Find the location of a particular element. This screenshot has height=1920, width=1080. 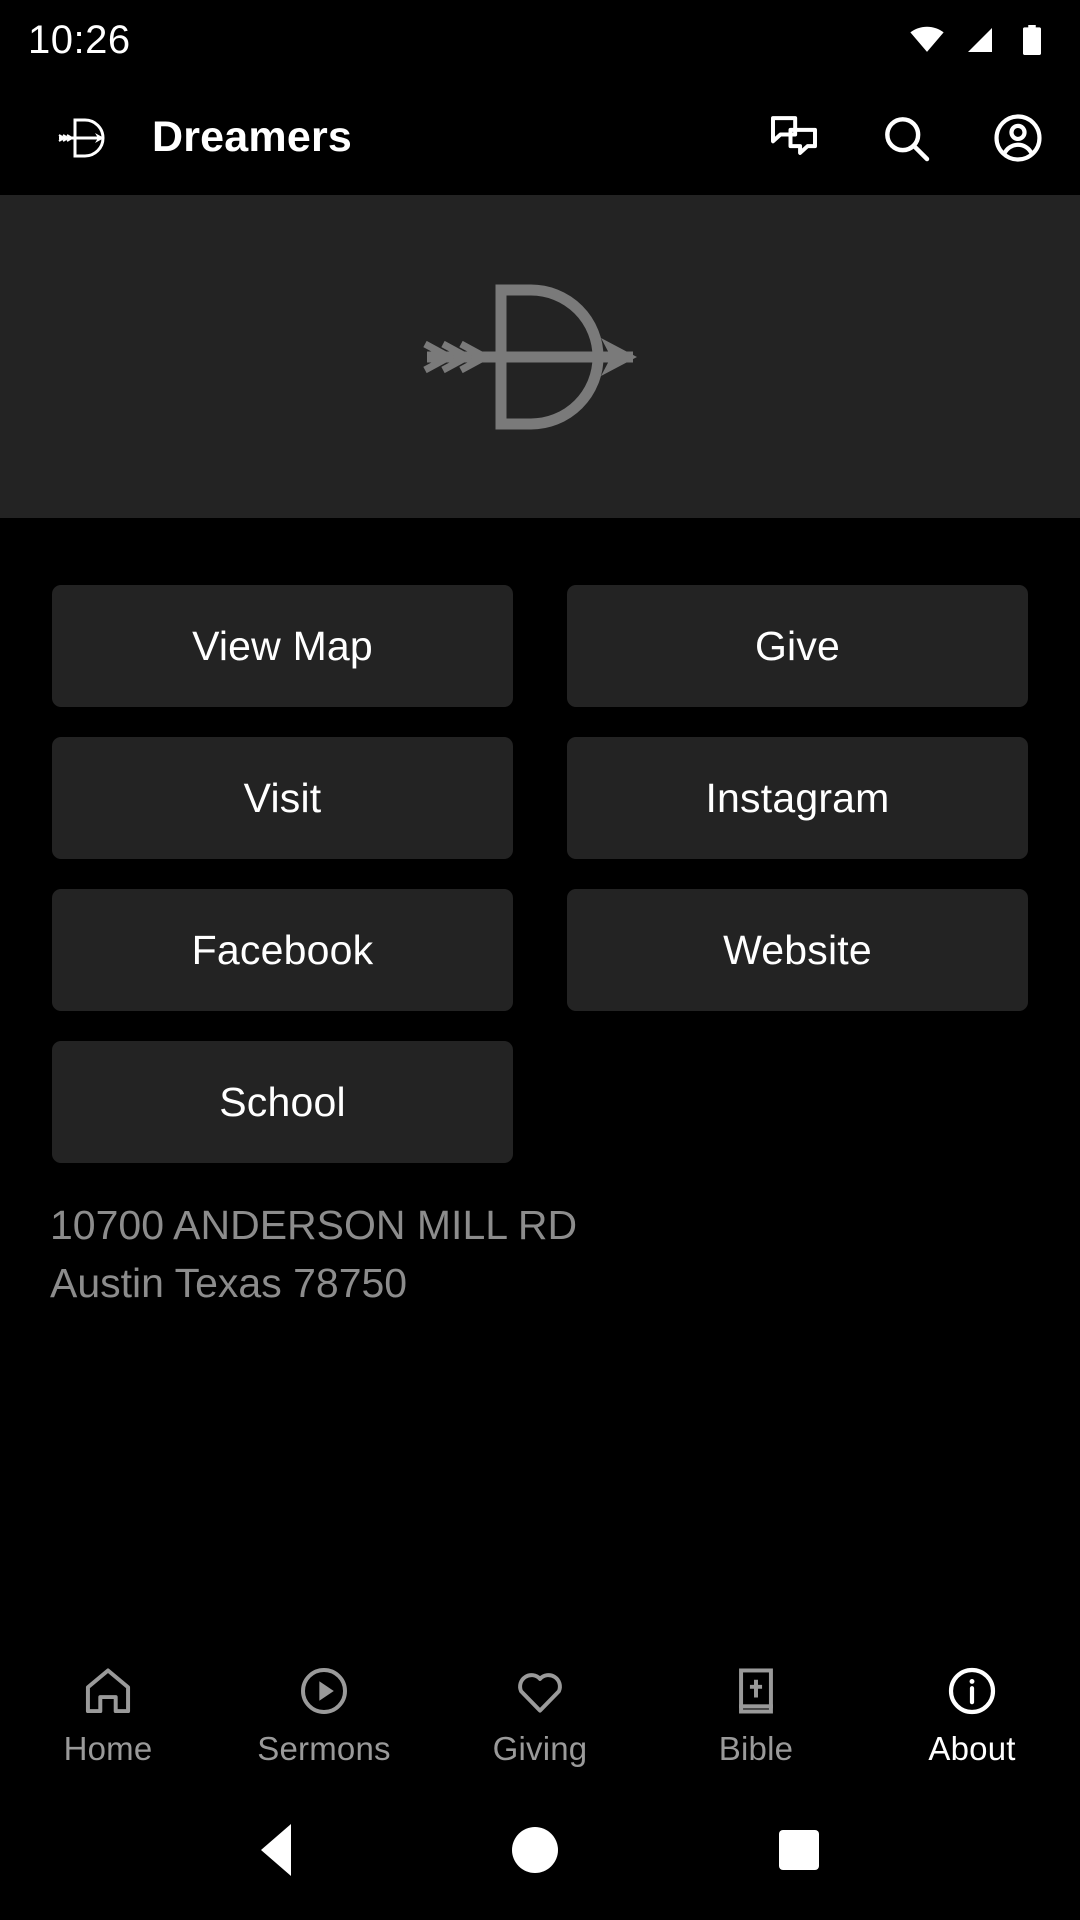

nav-label-sermons: Sermons is located at coordinates (324, 1748).